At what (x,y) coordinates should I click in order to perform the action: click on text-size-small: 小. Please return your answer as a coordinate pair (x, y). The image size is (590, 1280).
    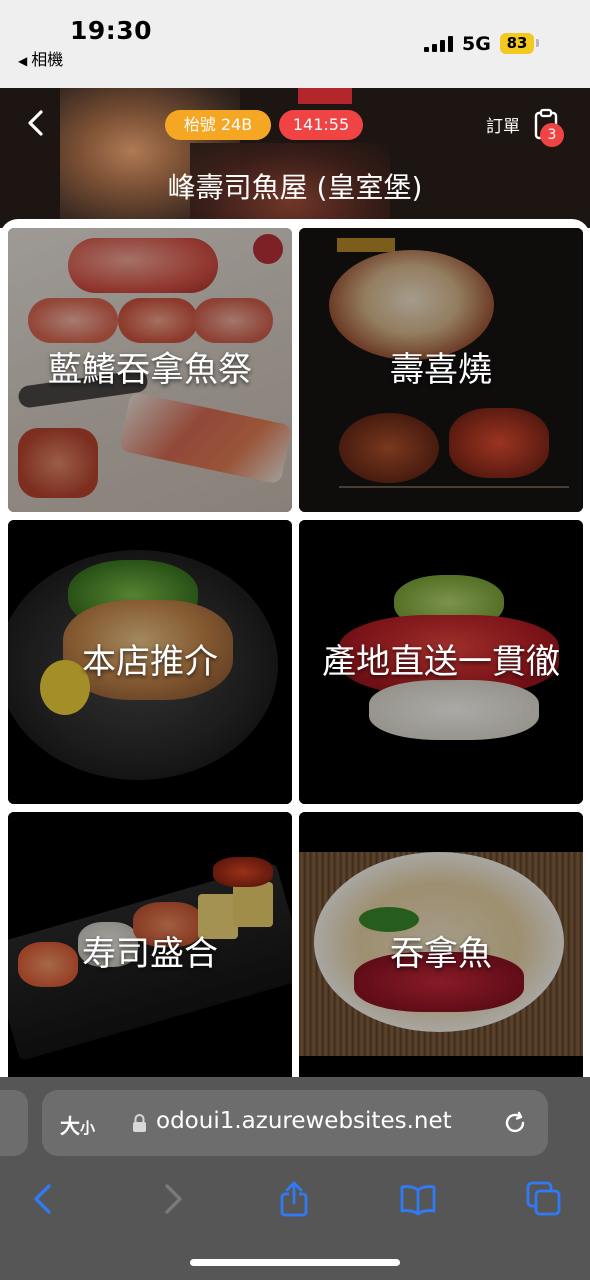
    Looking at the image, I should click on (88, 1128).